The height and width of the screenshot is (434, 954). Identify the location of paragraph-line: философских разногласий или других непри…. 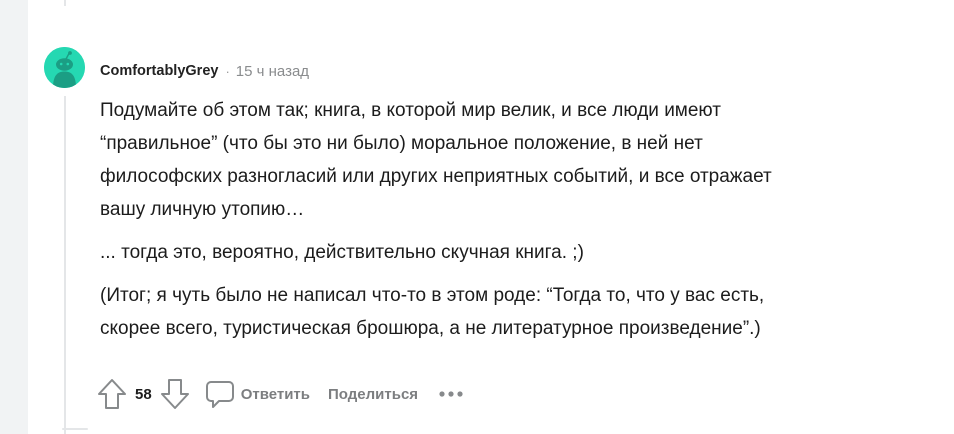
(436, 176).